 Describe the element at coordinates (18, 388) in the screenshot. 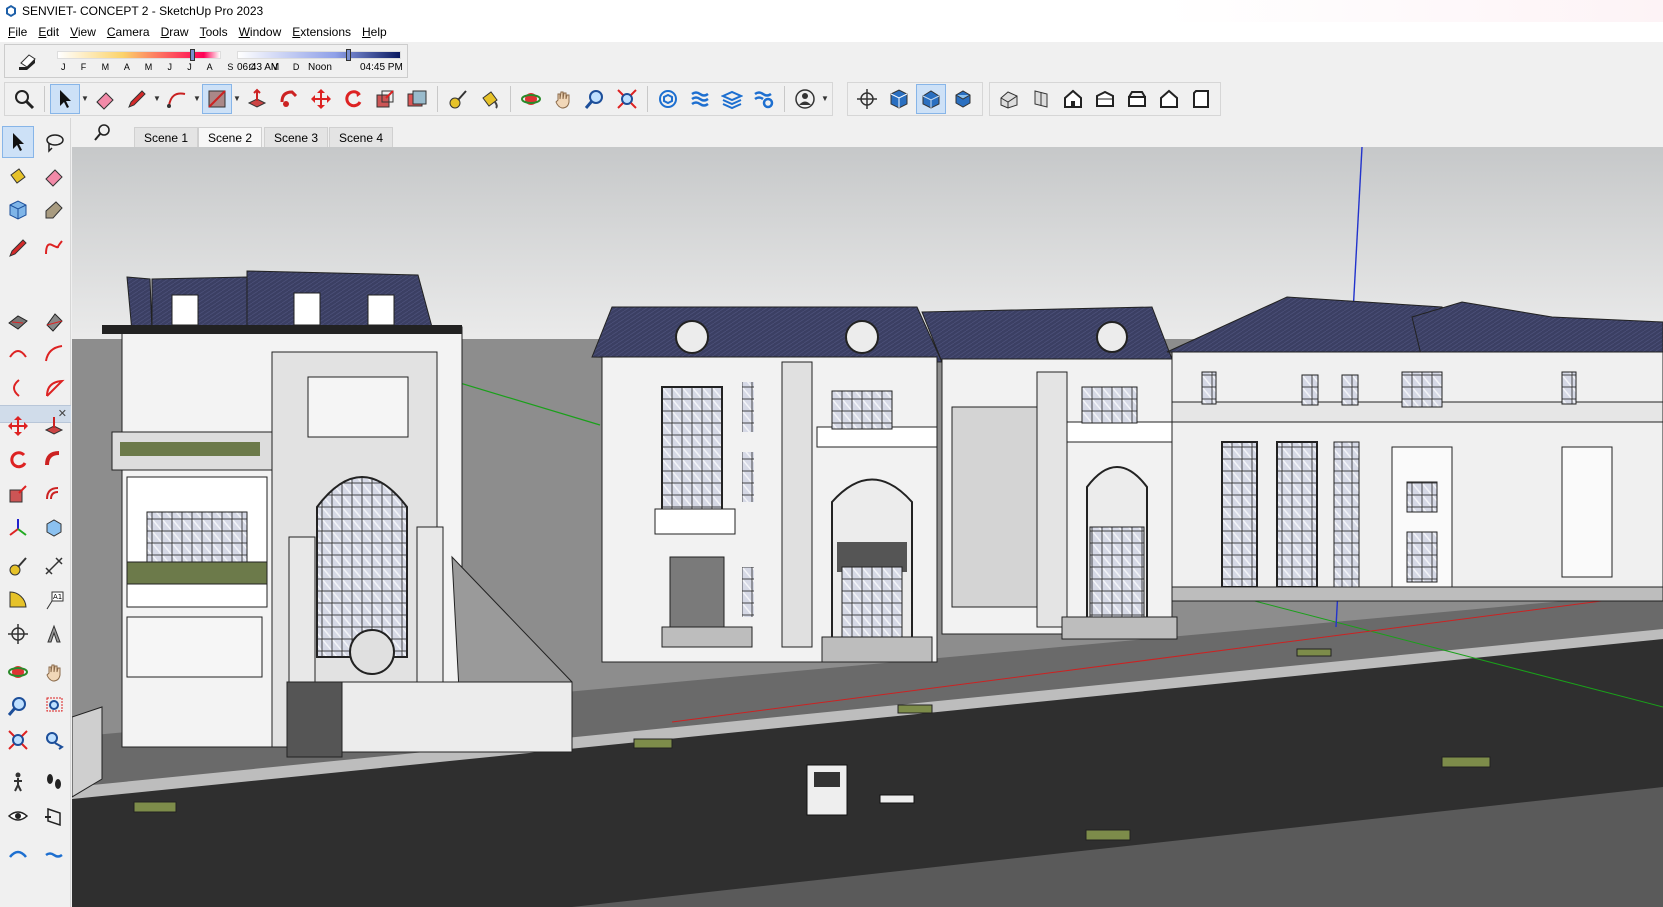

I see `left-3pt-arc-tool` at that location.